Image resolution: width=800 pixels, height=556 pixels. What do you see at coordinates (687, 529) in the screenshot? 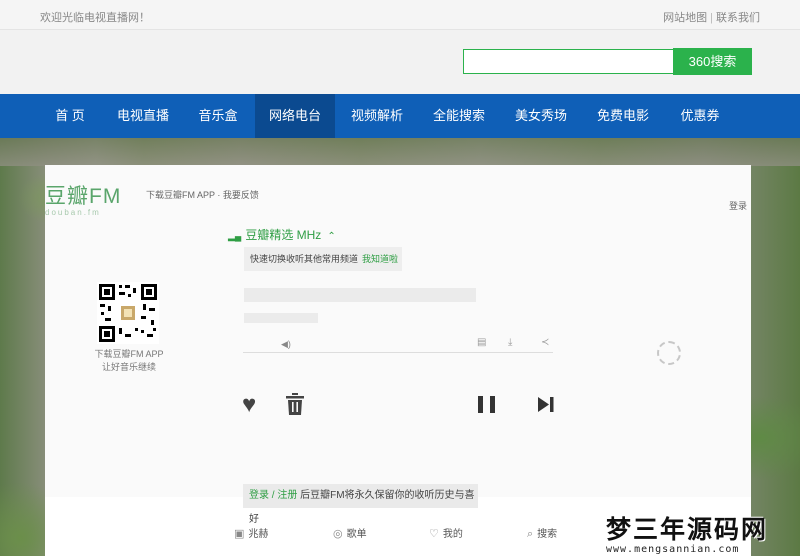
I see `watermark-main: 梦三年源码网` at bounding box center [687, 529].